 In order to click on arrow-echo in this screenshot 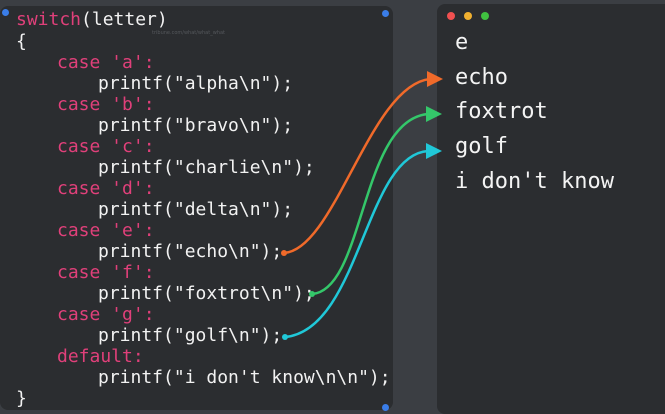, I will do `click(362, 163)`.